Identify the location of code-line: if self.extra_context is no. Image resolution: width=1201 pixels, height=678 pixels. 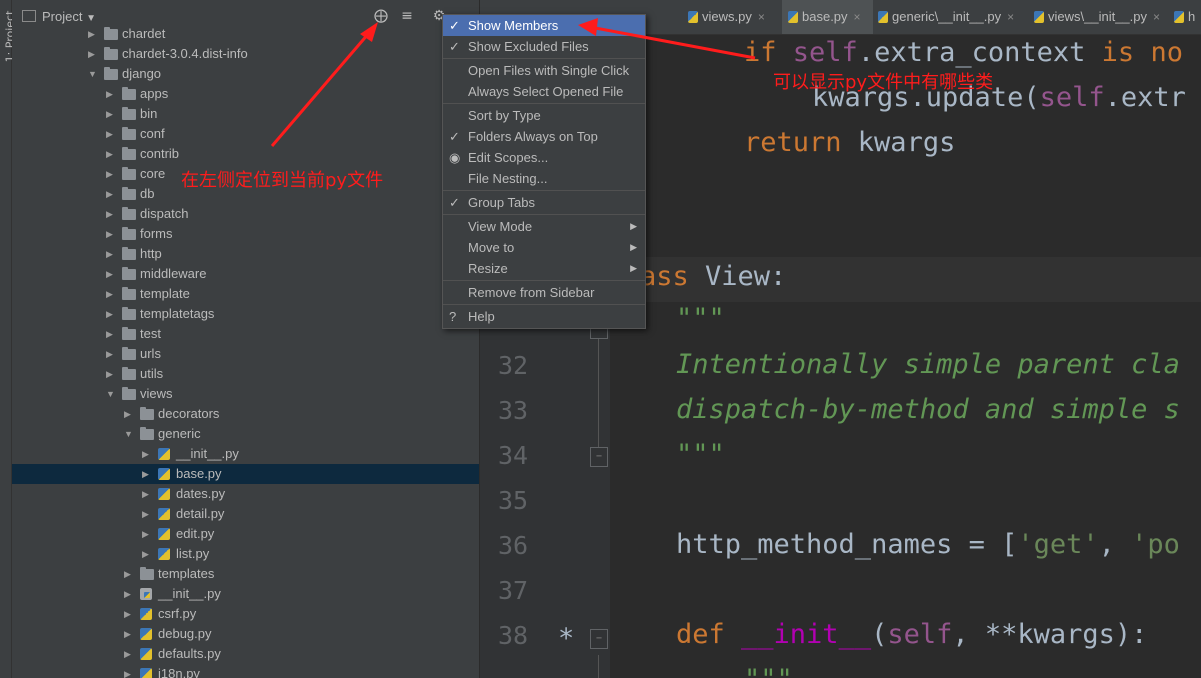
(963, 52).